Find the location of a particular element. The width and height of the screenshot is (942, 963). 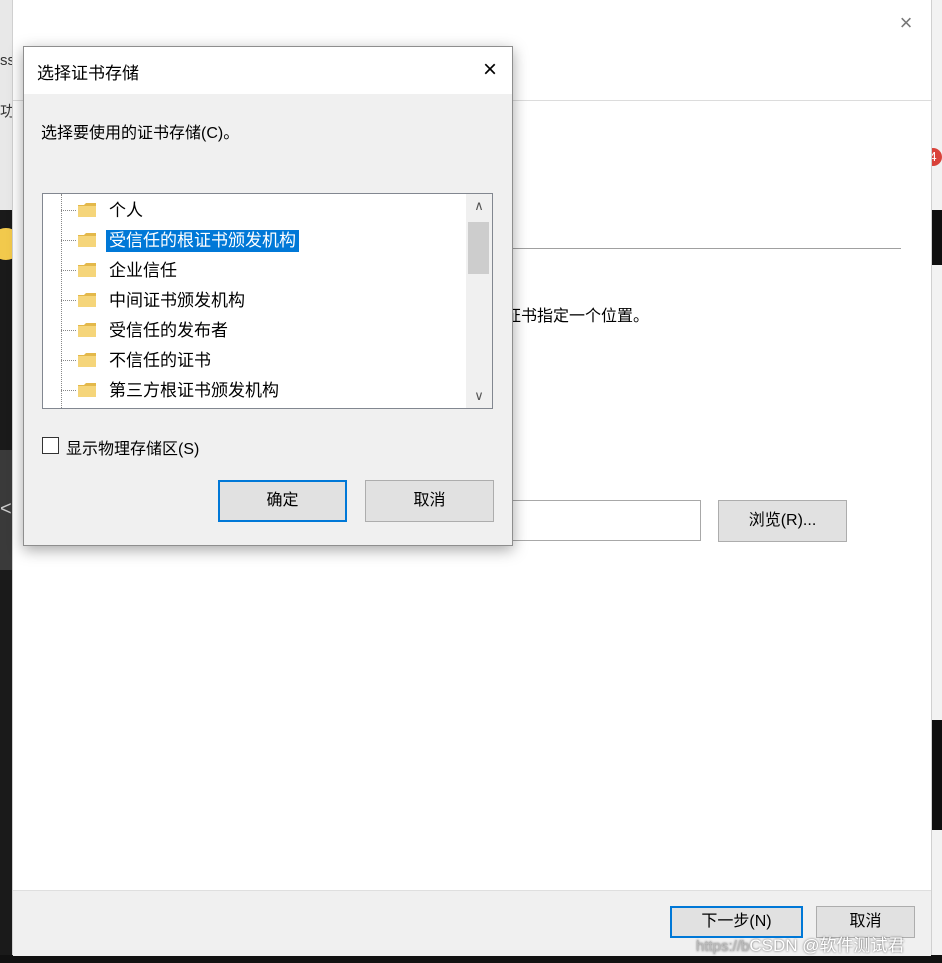

tree-item-label: 个人 is located at coordinates (126, 210).